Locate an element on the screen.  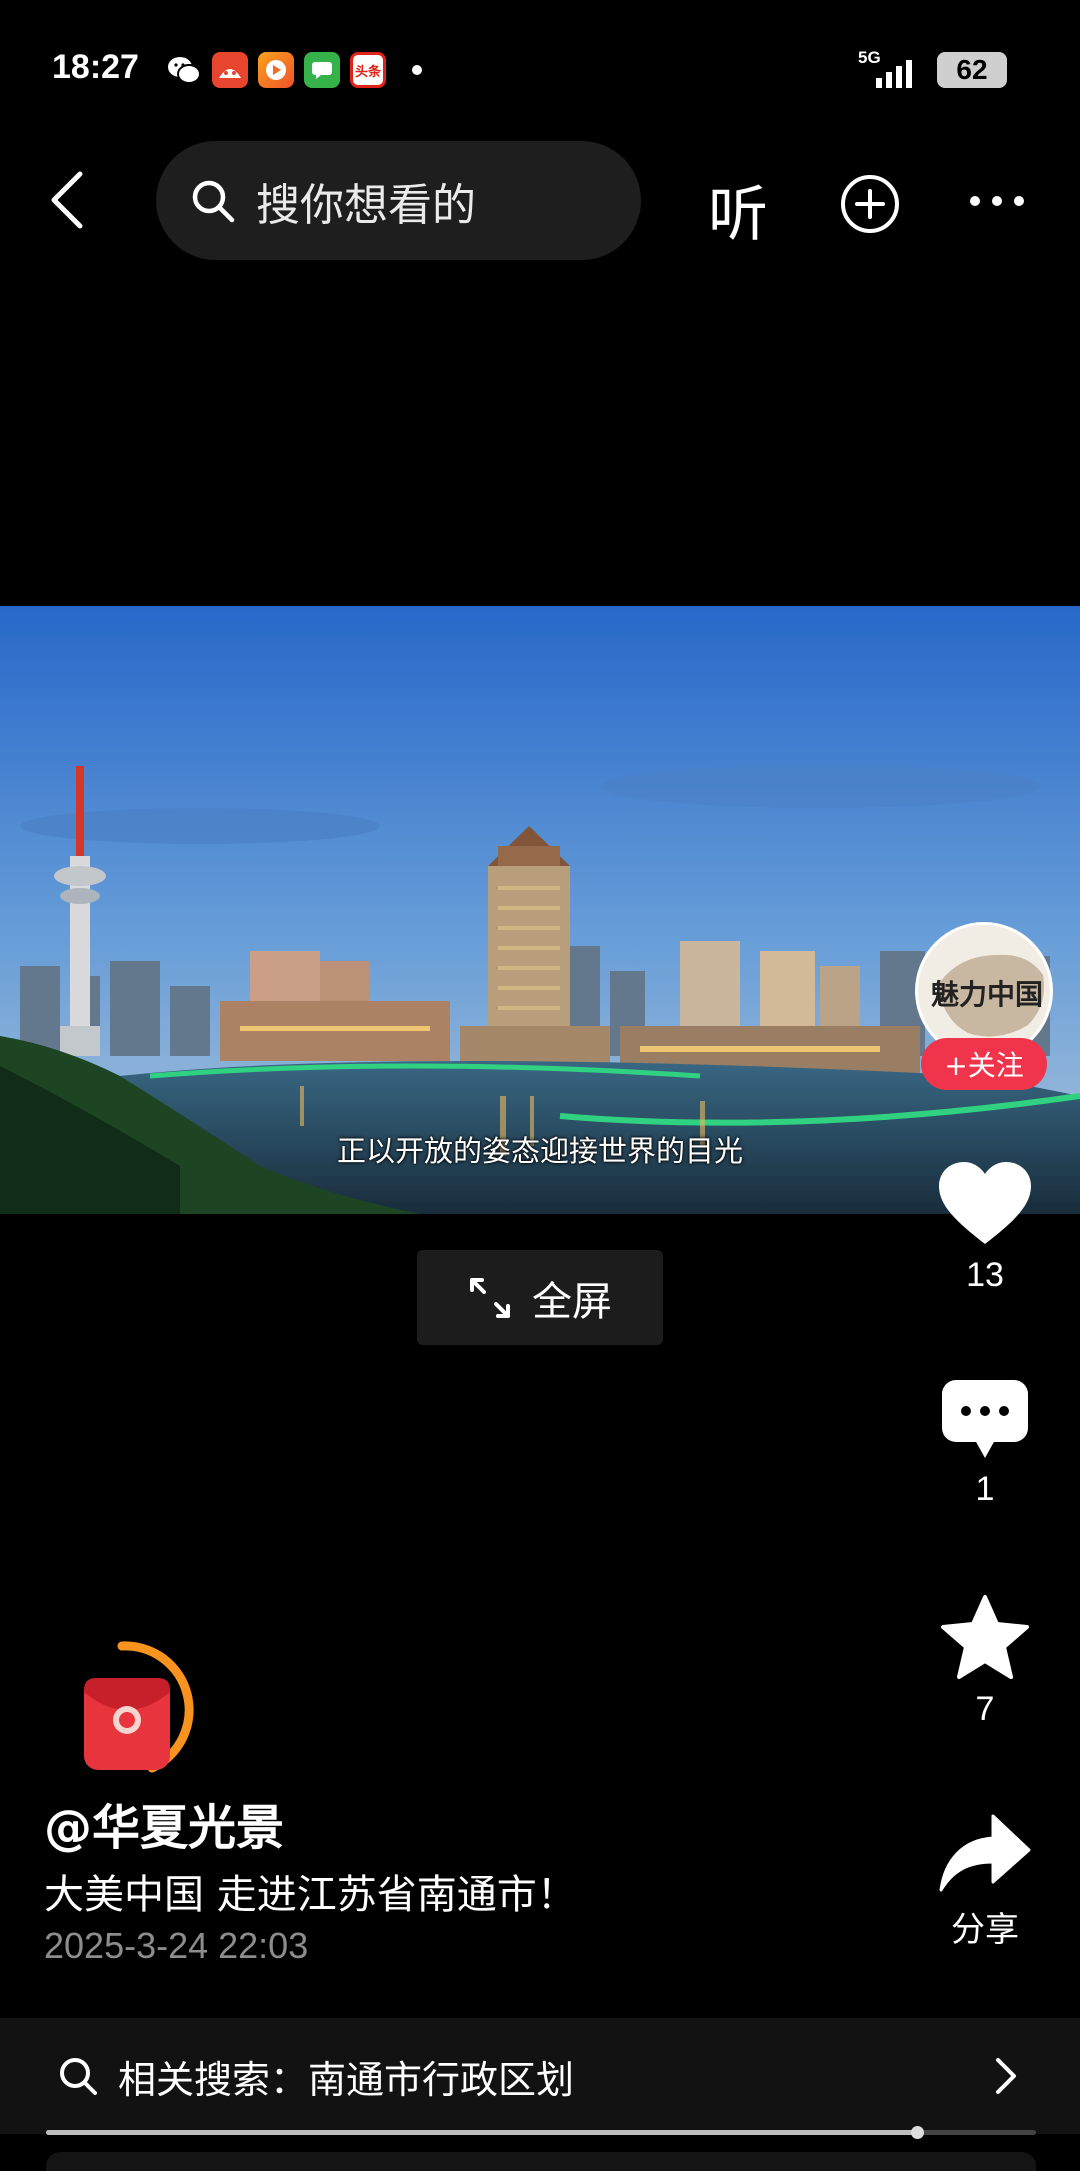
favorite-count: 7 is located at coordinates (985, 1709).